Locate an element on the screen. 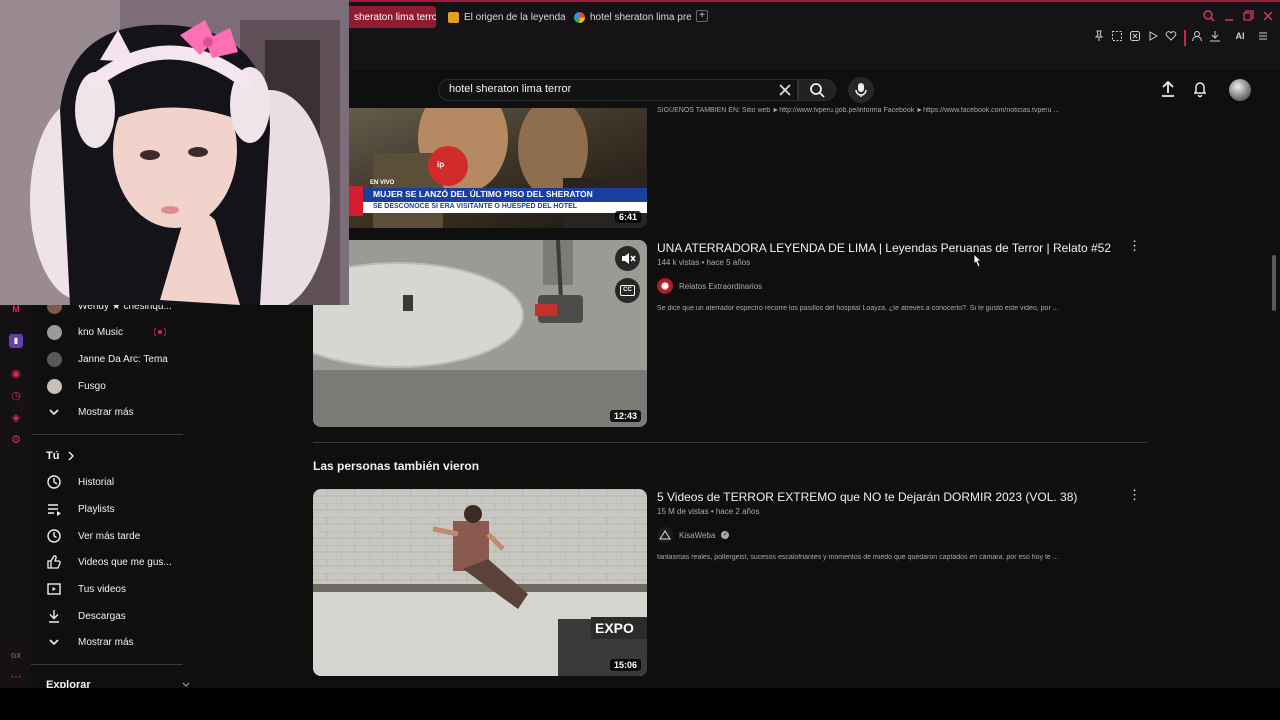 The image size is (1280, 720). history-sidebar-icon: ◷ is located at coordinates (16, 396).